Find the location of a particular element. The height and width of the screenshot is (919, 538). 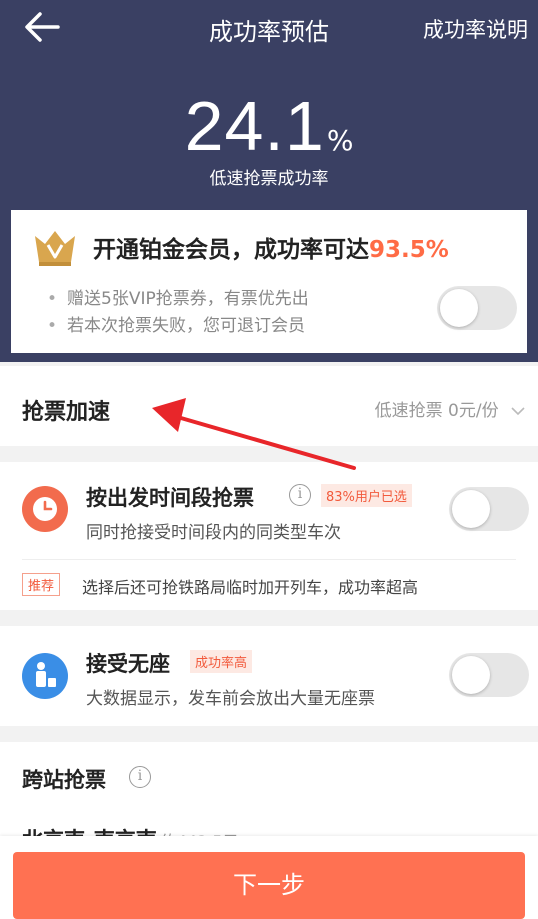

option-badge: 成功率高 is located at coordinates (221, 661).